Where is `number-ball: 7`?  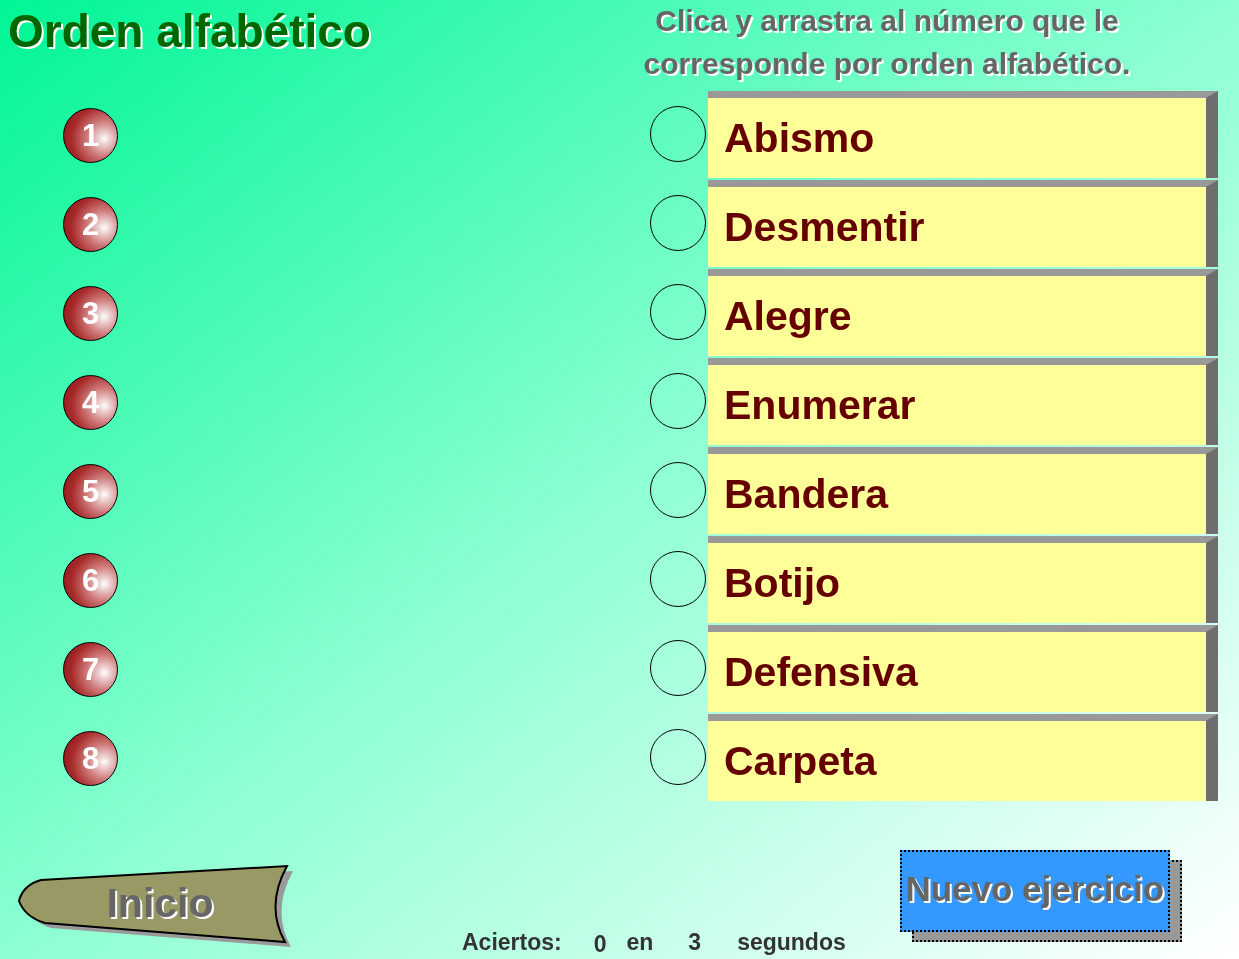 number-ball: 7 is located at coordinates (90, 669).